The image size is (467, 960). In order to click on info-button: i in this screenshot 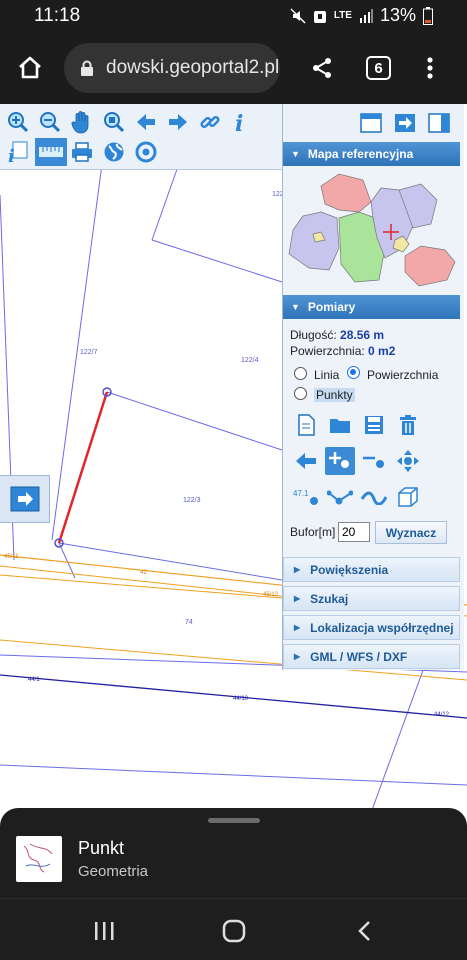, I will do `click(242, 122)`.